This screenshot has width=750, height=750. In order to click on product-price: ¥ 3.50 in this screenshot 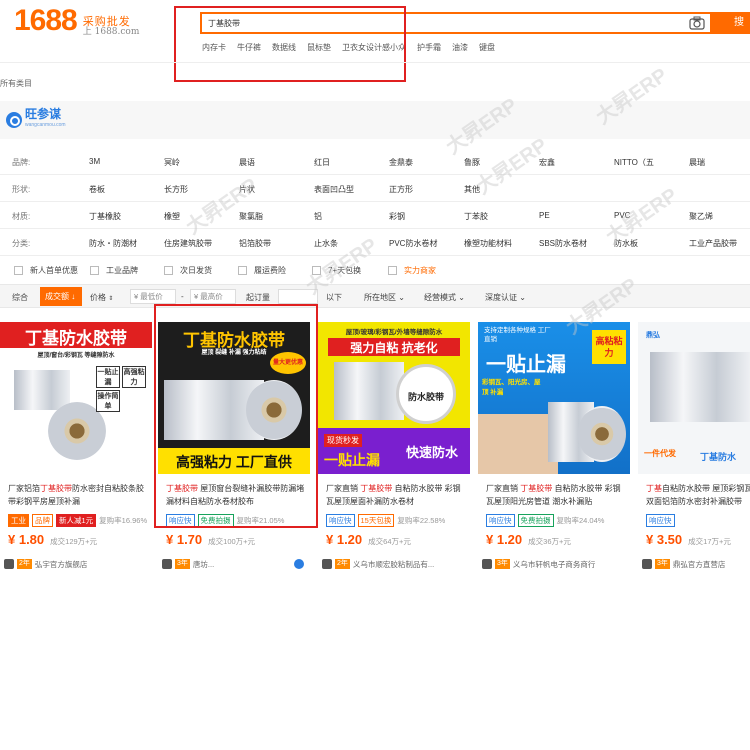, I will do `click(664, 539)`.